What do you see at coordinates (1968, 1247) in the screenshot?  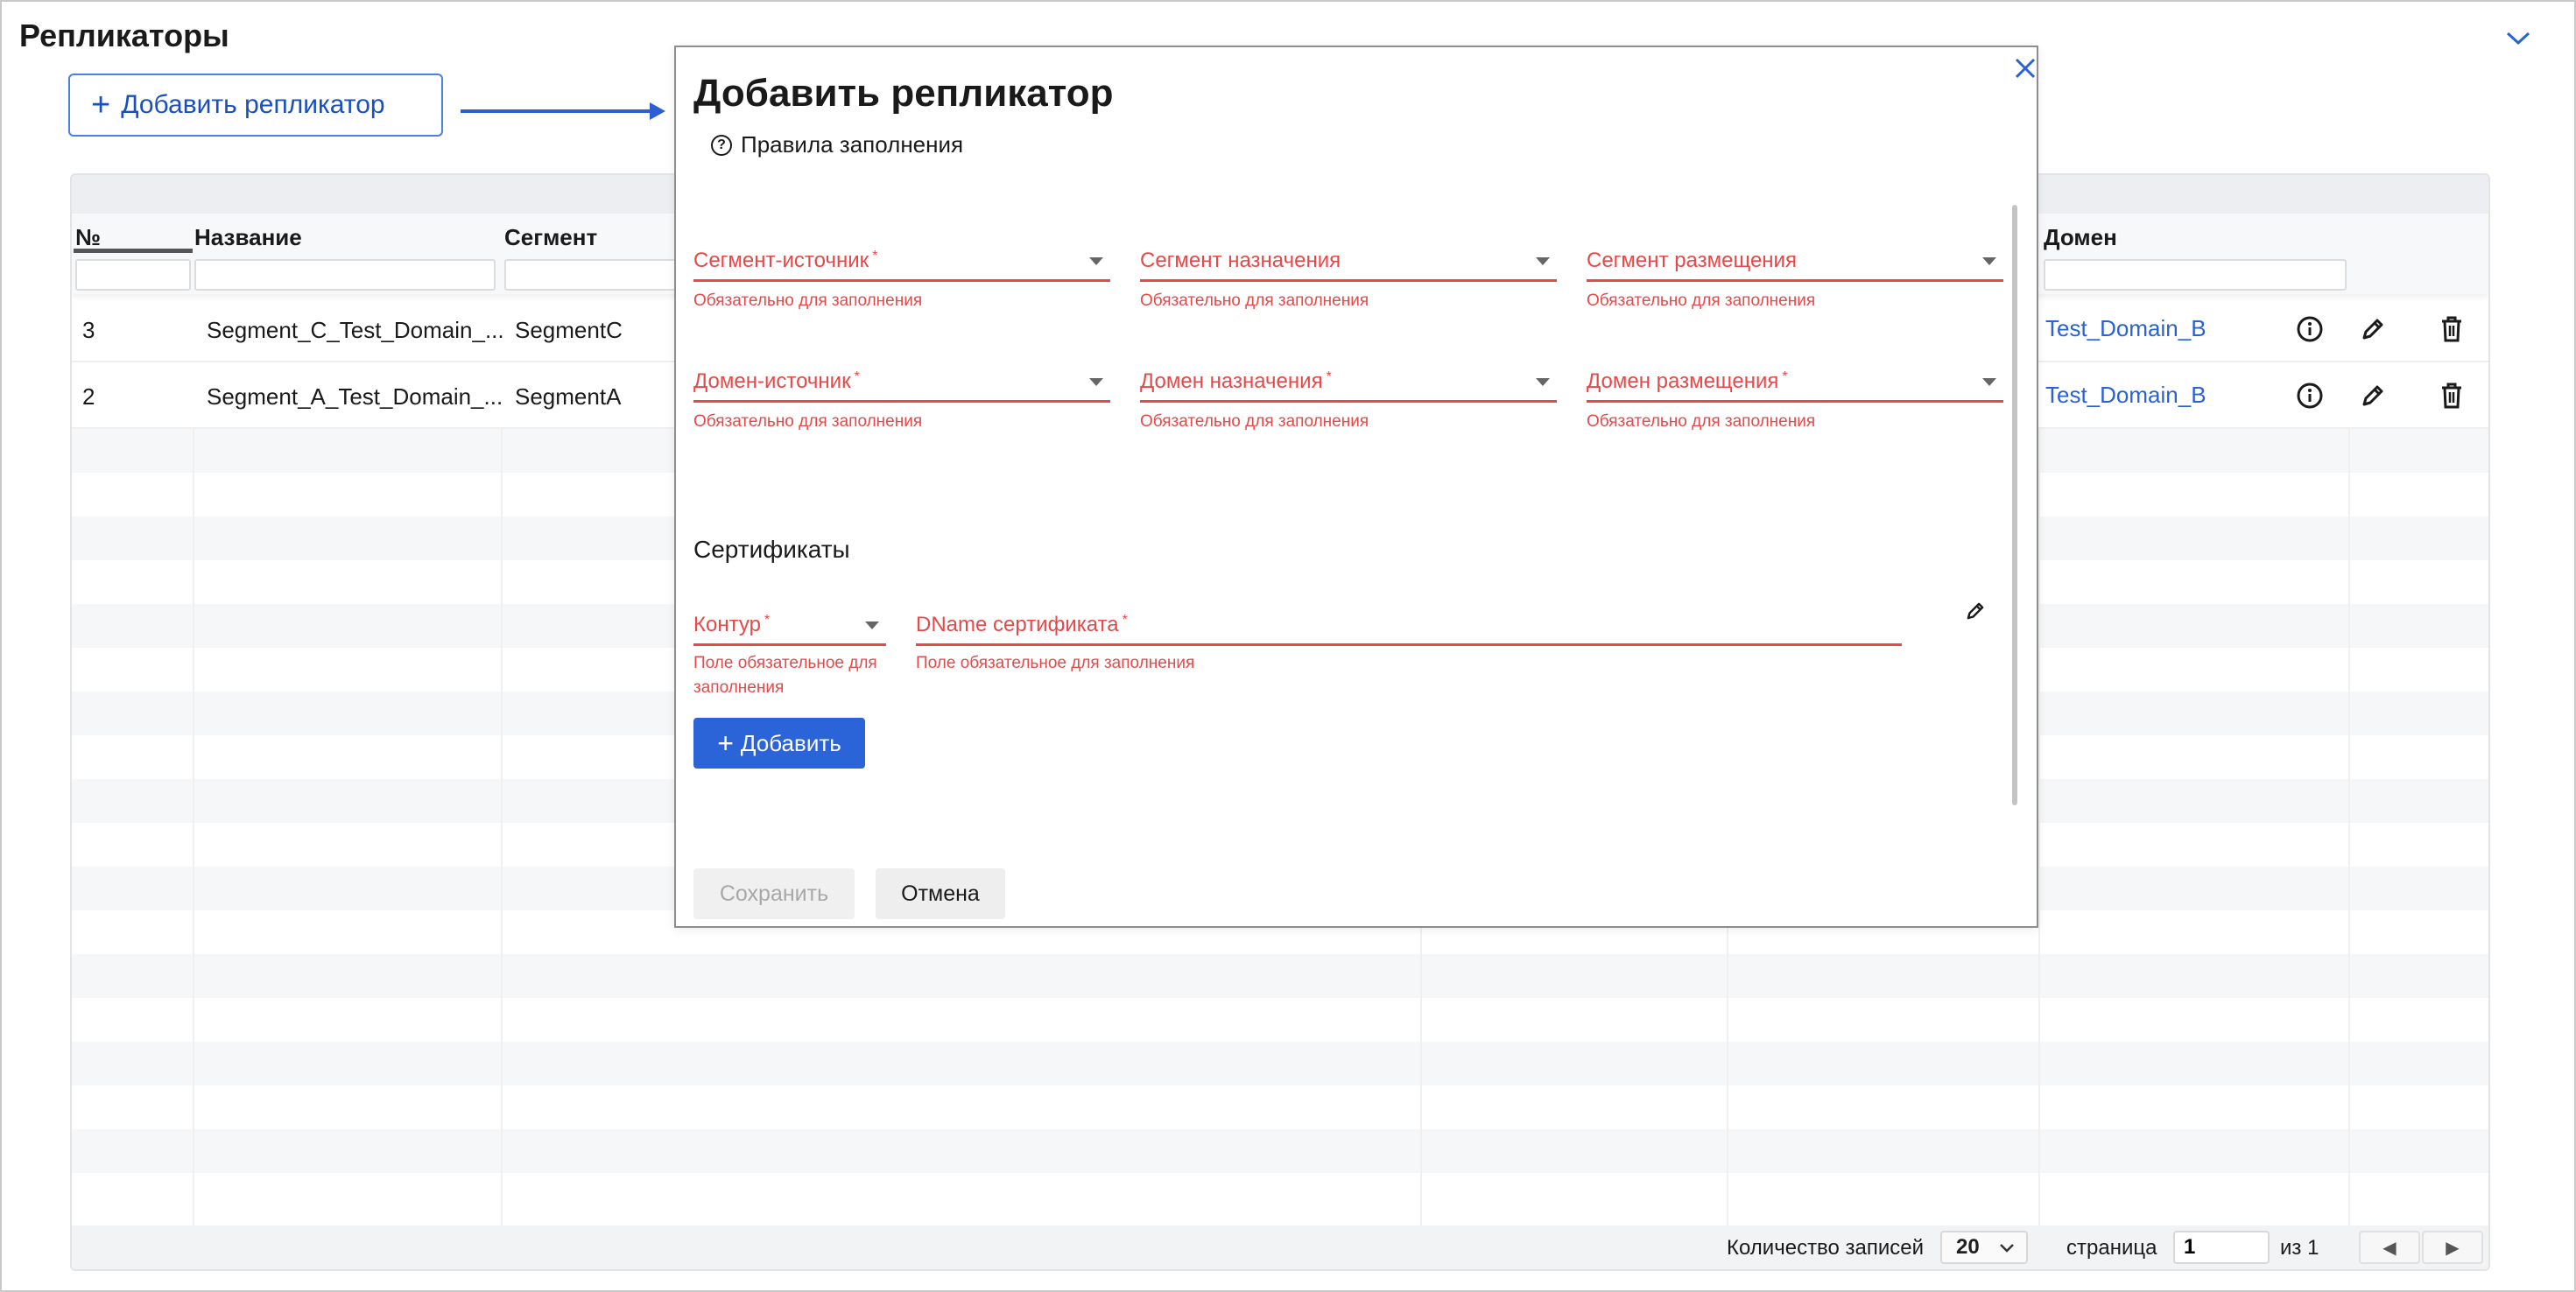 I see `records-count-value: 20` at bounding box center [1968, 1247].